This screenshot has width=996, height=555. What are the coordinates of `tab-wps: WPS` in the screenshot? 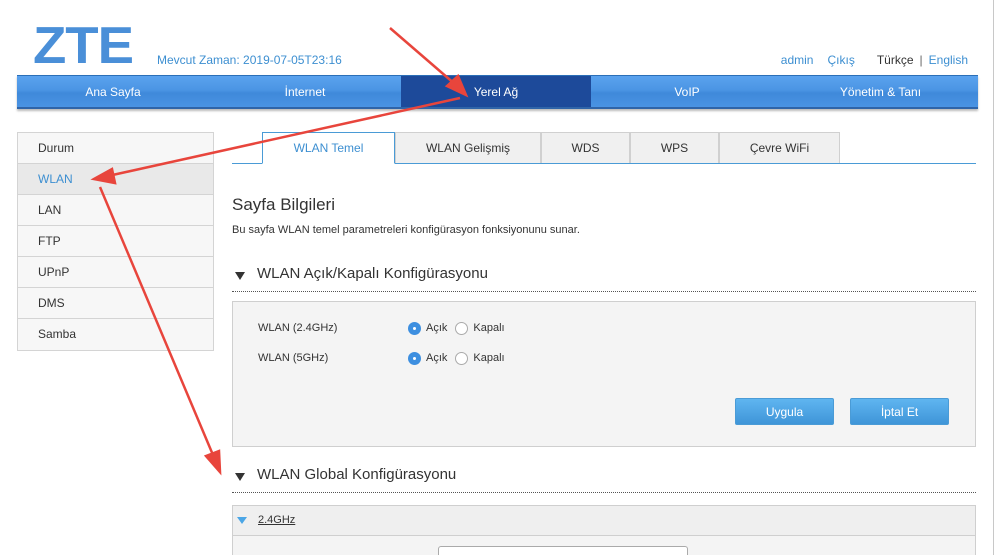 It's located at (674, 147).